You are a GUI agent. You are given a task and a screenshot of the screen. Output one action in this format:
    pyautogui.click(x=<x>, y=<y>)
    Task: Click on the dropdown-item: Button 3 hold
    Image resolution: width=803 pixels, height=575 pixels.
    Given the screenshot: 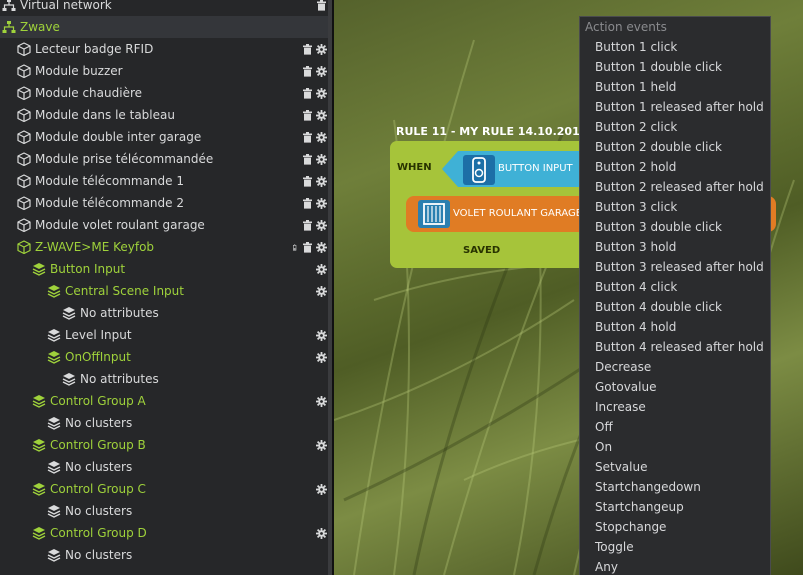 What is the action you would take?
    pyautogui.click(x=675, y=247)
    